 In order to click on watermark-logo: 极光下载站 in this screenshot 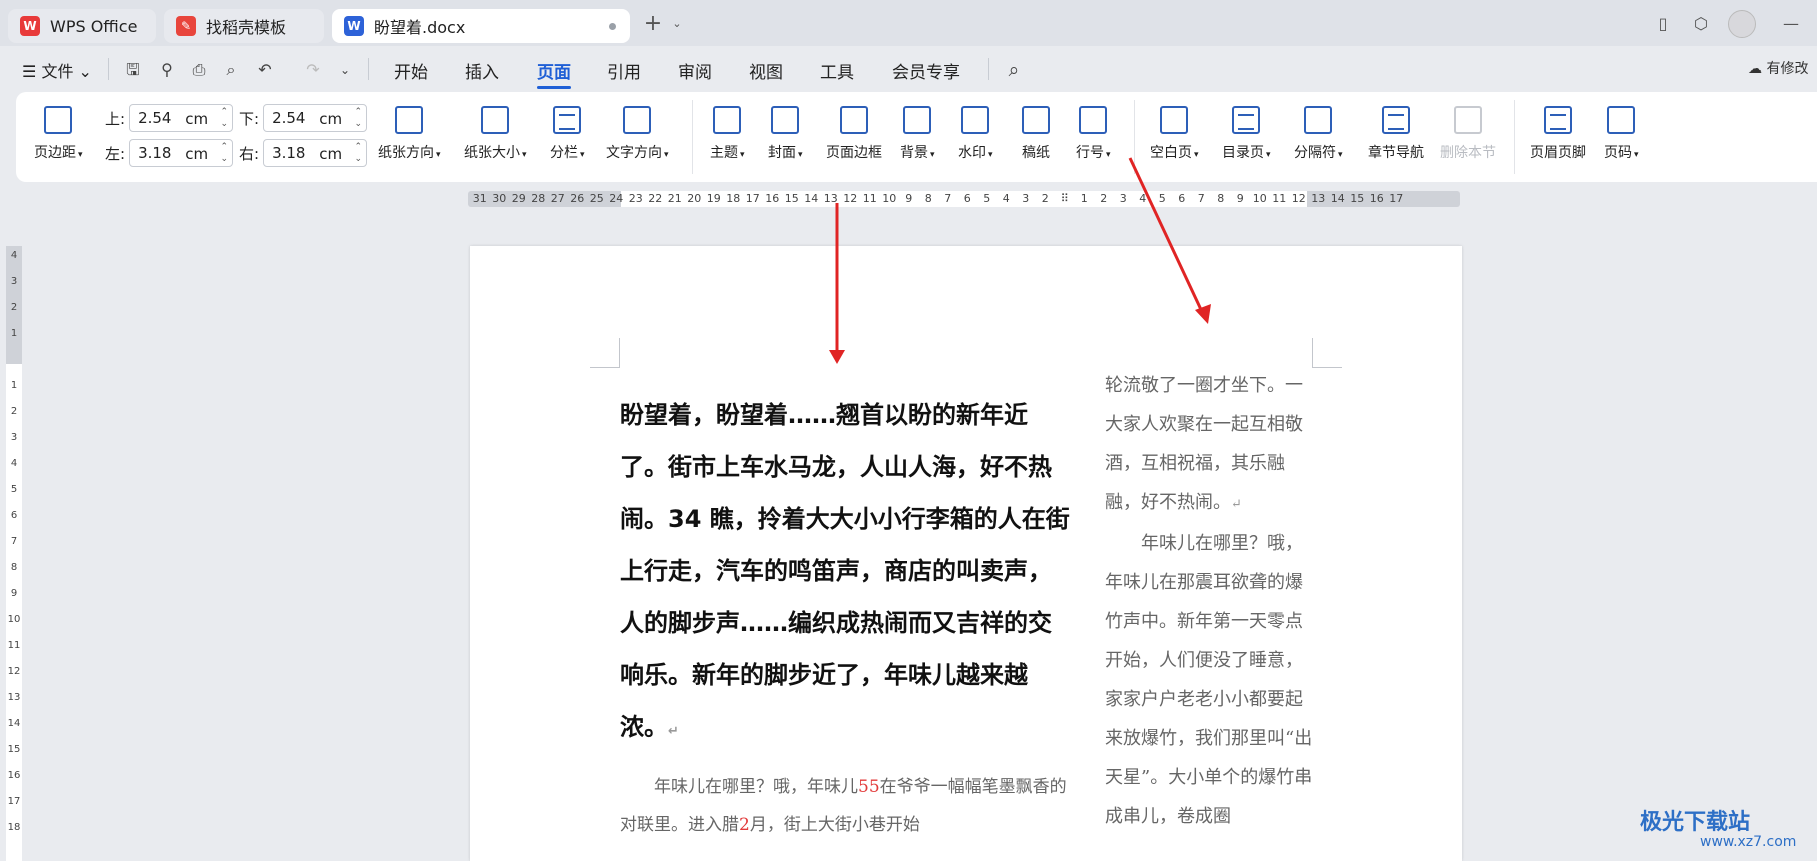, I will do `click(1695, 822)`.